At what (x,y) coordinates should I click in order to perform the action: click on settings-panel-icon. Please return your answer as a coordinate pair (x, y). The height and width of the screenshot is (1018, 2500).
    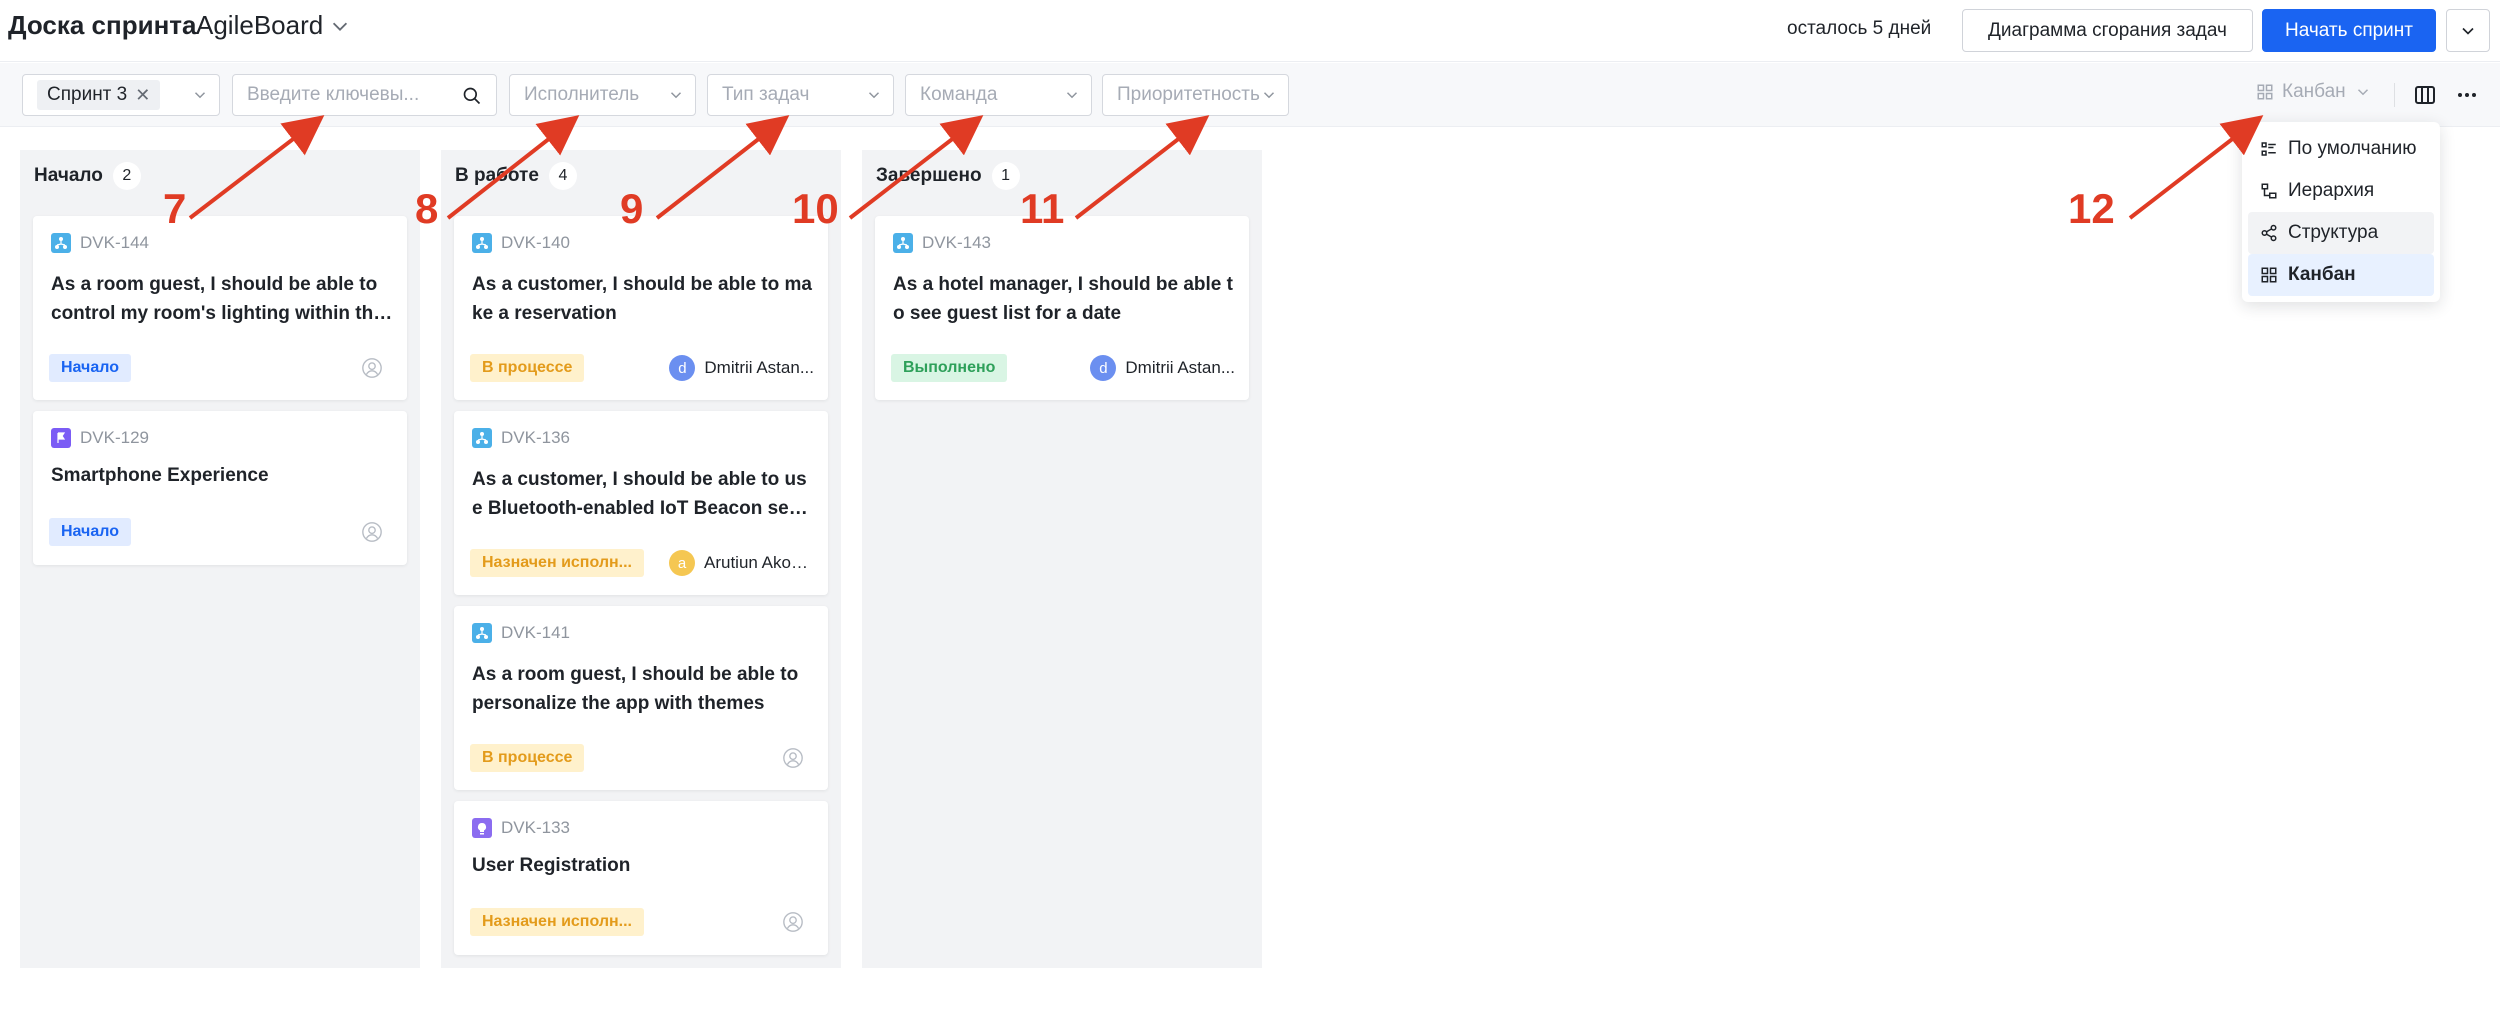
    Looking at the image, I should click on (2425, 95).